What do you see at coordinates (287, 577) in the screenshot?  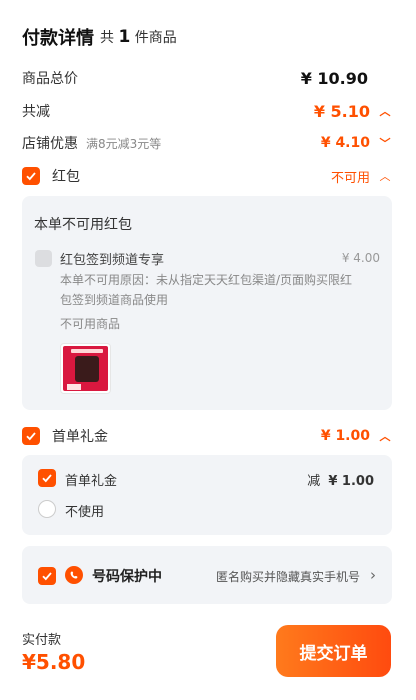 I see `privacy-desc: 匿名购买并隐藏真实手机号` at bounding box center [287, 577].